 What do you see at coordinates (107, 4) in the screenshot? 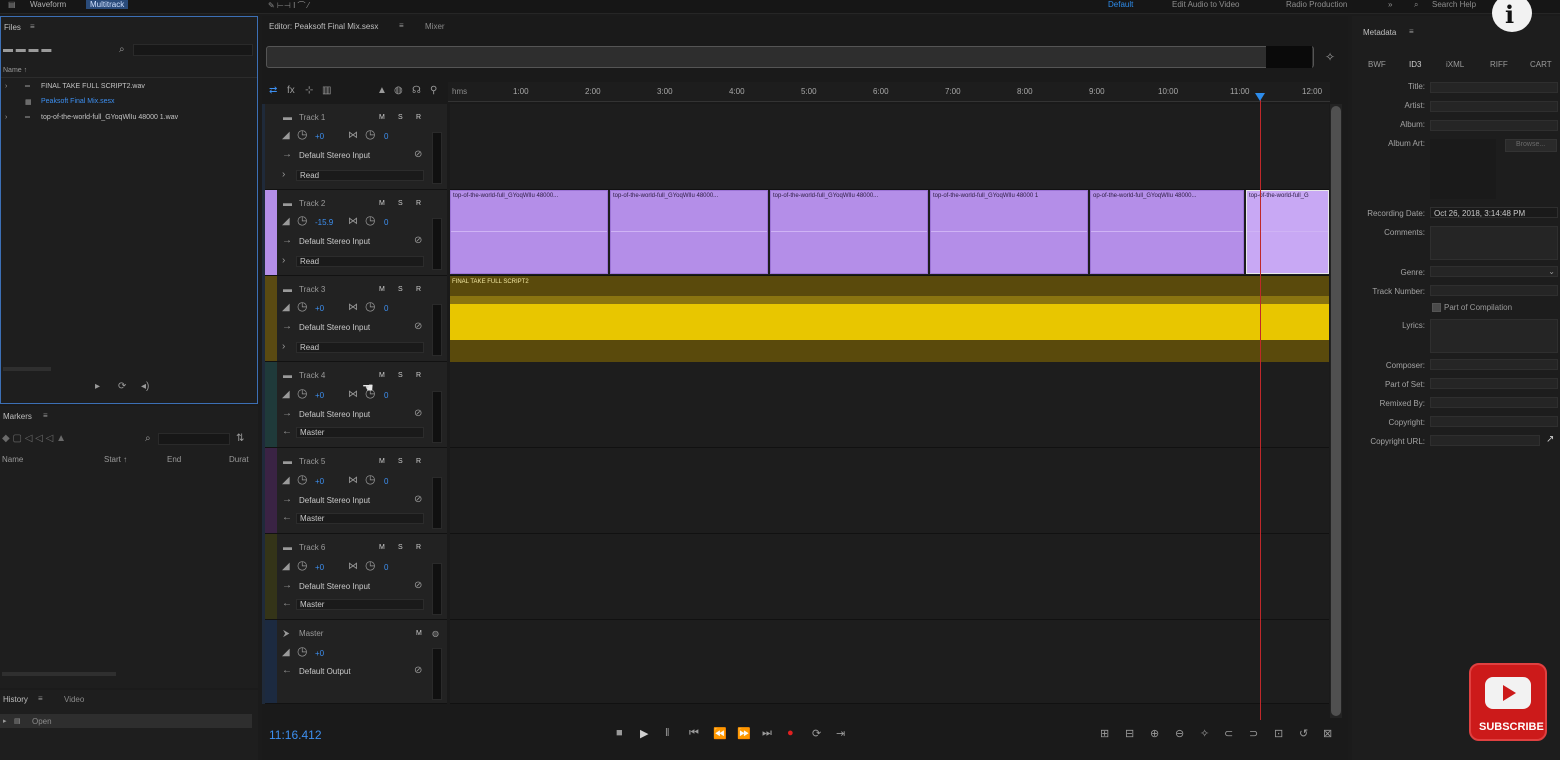
I see `workspace-multitrack-button: Multitrack` at bounding box center [107, 4].